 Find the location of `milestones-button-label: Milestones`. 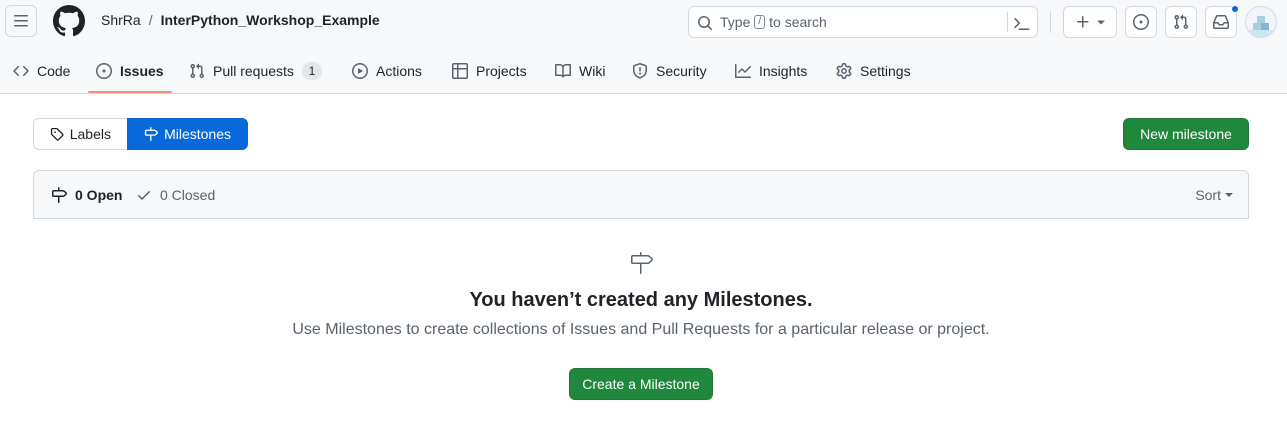

milestones-button-label: Milestones is located at coordinates (197, 134).